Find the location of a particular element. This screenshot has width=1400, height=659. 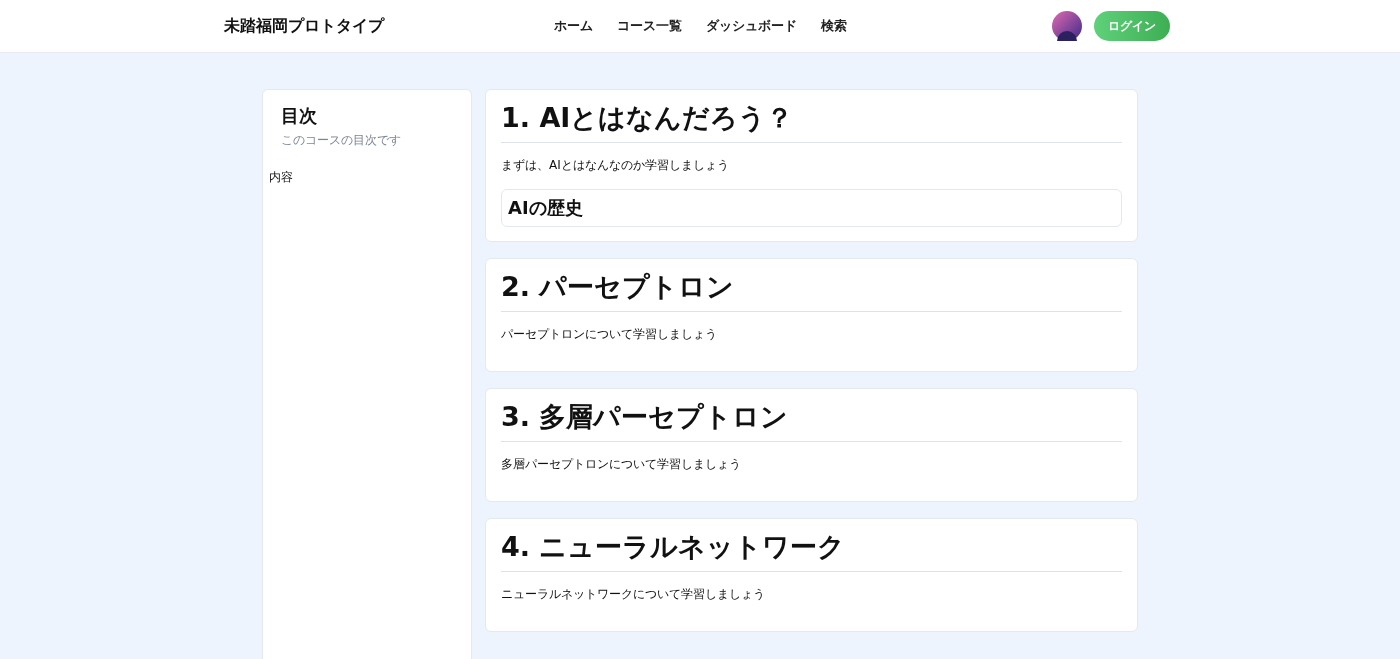

section-title: 4. ニューラルネットワーク is located at coordinates (811, 550).